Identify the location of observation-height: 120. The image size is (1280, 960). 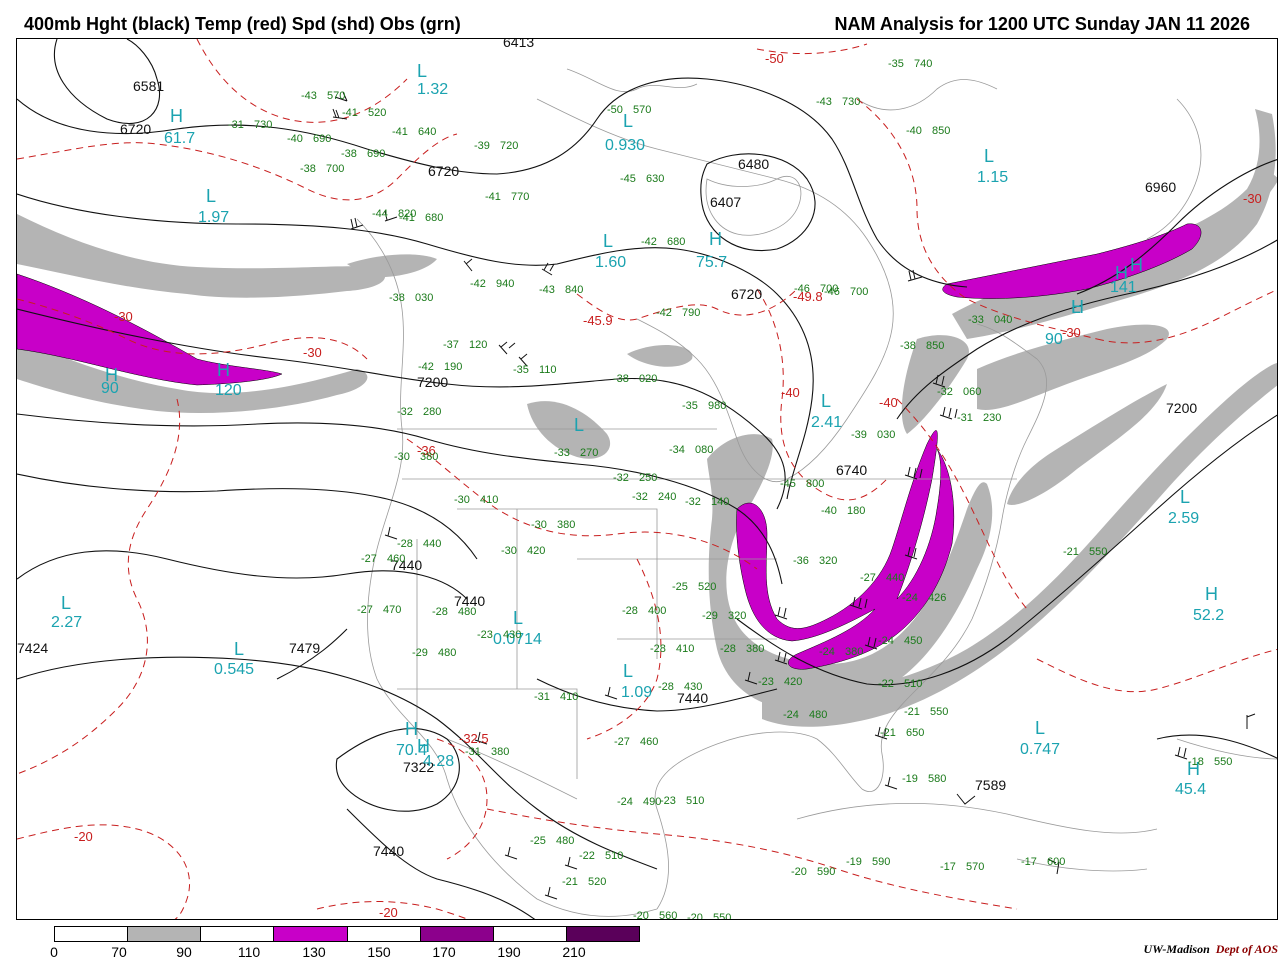
(478, 345).